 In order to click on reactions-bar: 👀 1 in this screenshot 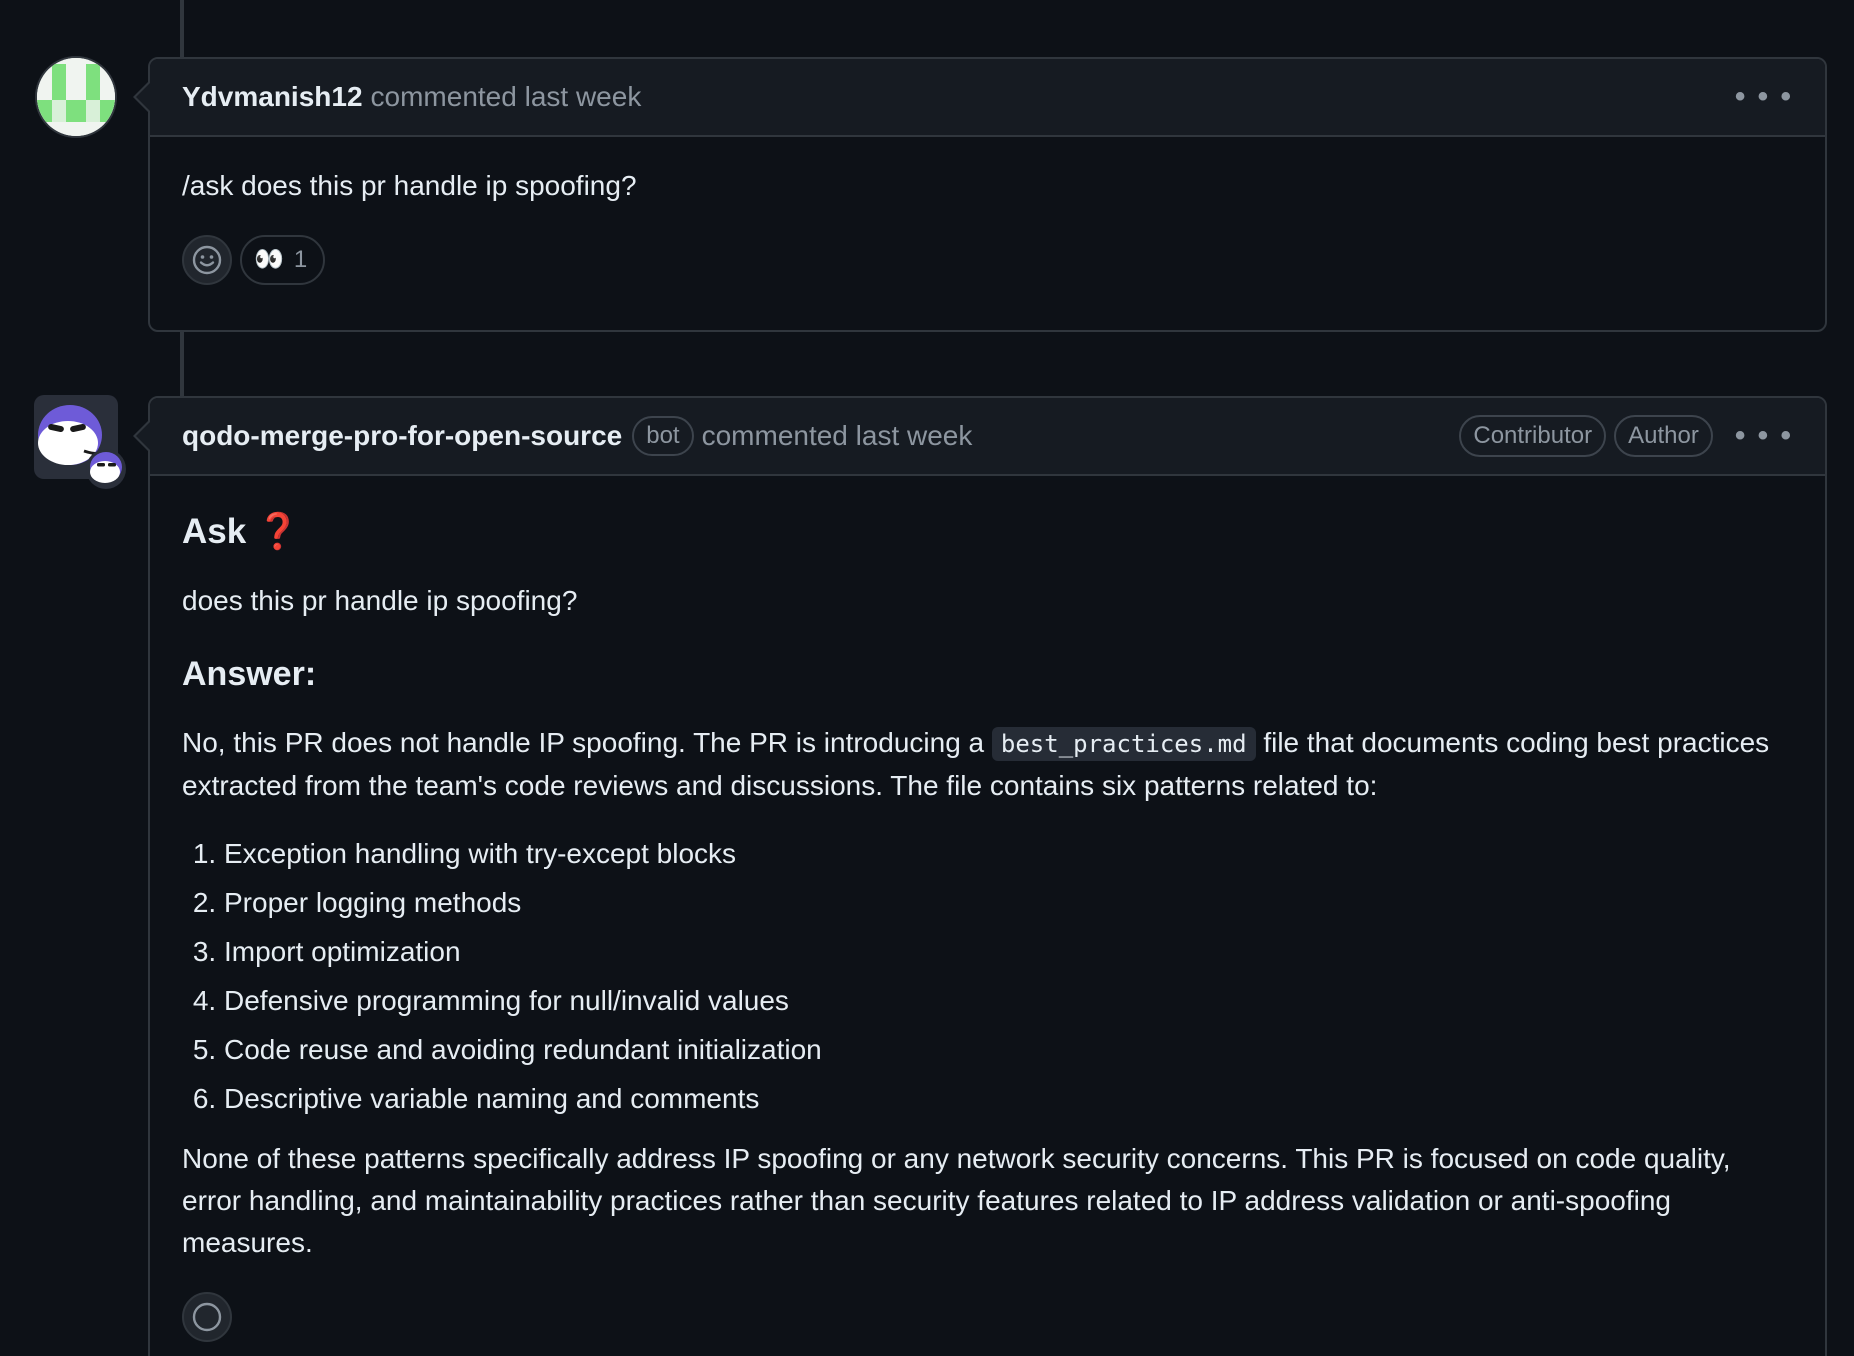, I will do `click(987, 260)`.